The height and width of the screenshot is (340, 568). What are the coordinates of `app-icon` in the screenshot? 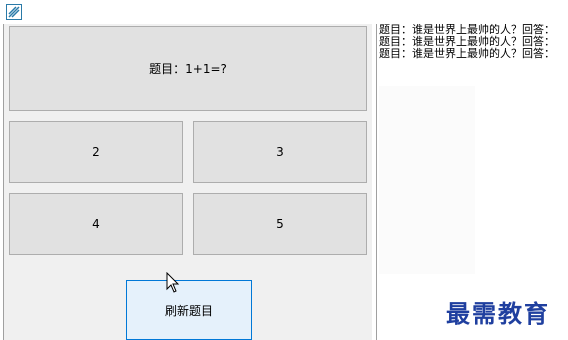 It's located at (14, 12).